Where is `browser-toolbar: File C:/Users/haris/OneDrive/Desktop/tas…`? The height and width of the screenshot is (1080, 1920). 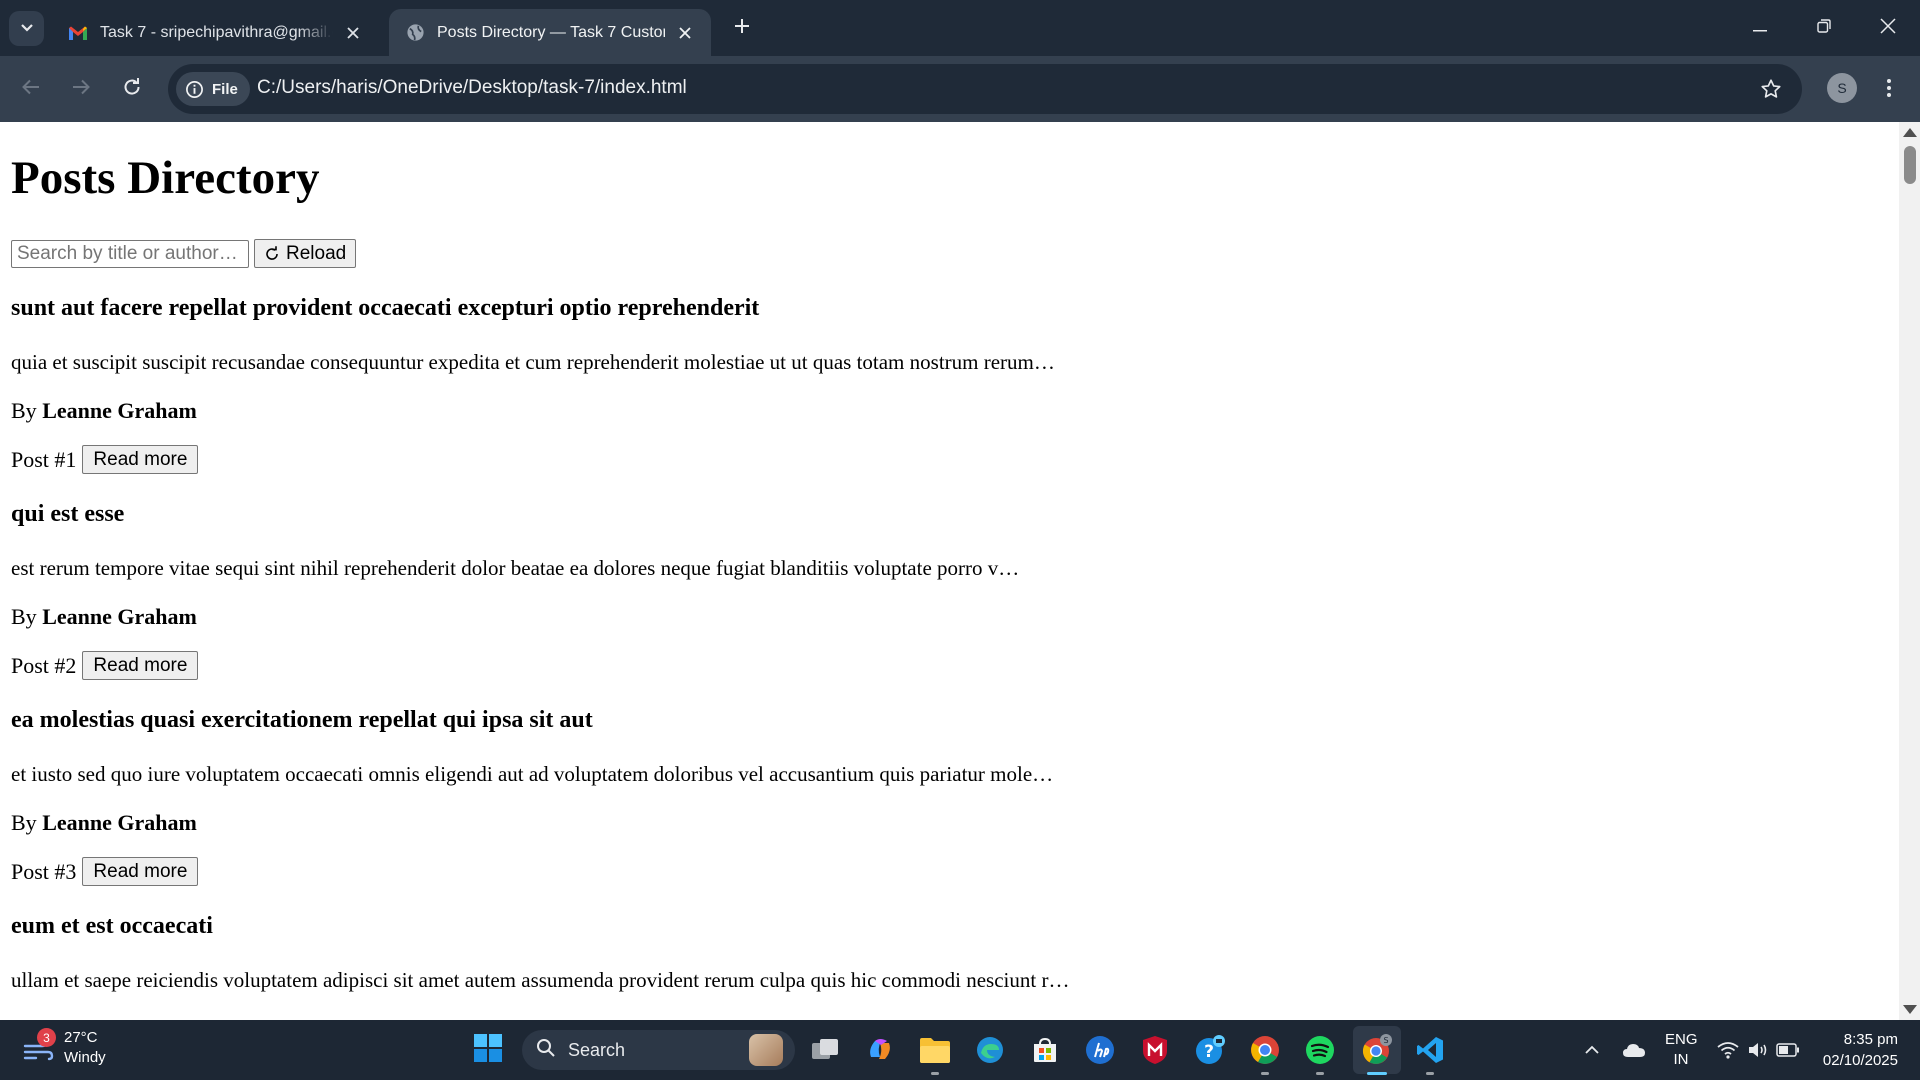
browser-toolbar: File C:/Users/haris/OneDrive/Desktop/tas… is located at coordinates (960, 89).